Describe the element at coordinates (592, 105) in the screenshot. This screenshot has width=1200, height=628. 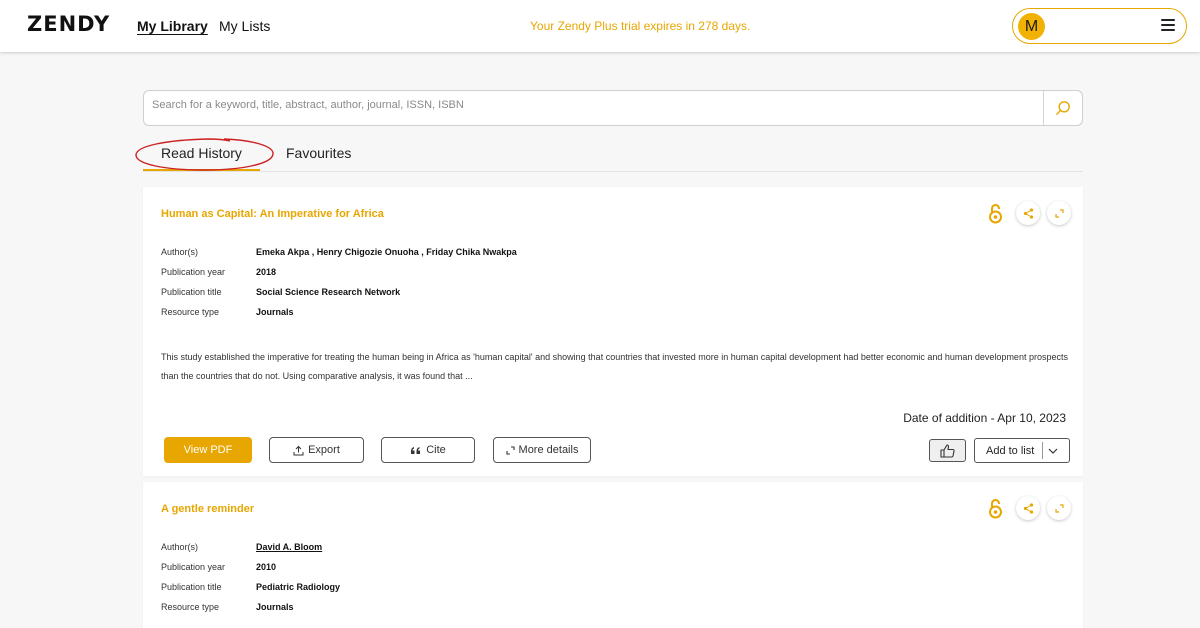
I see `search-input` at that location.